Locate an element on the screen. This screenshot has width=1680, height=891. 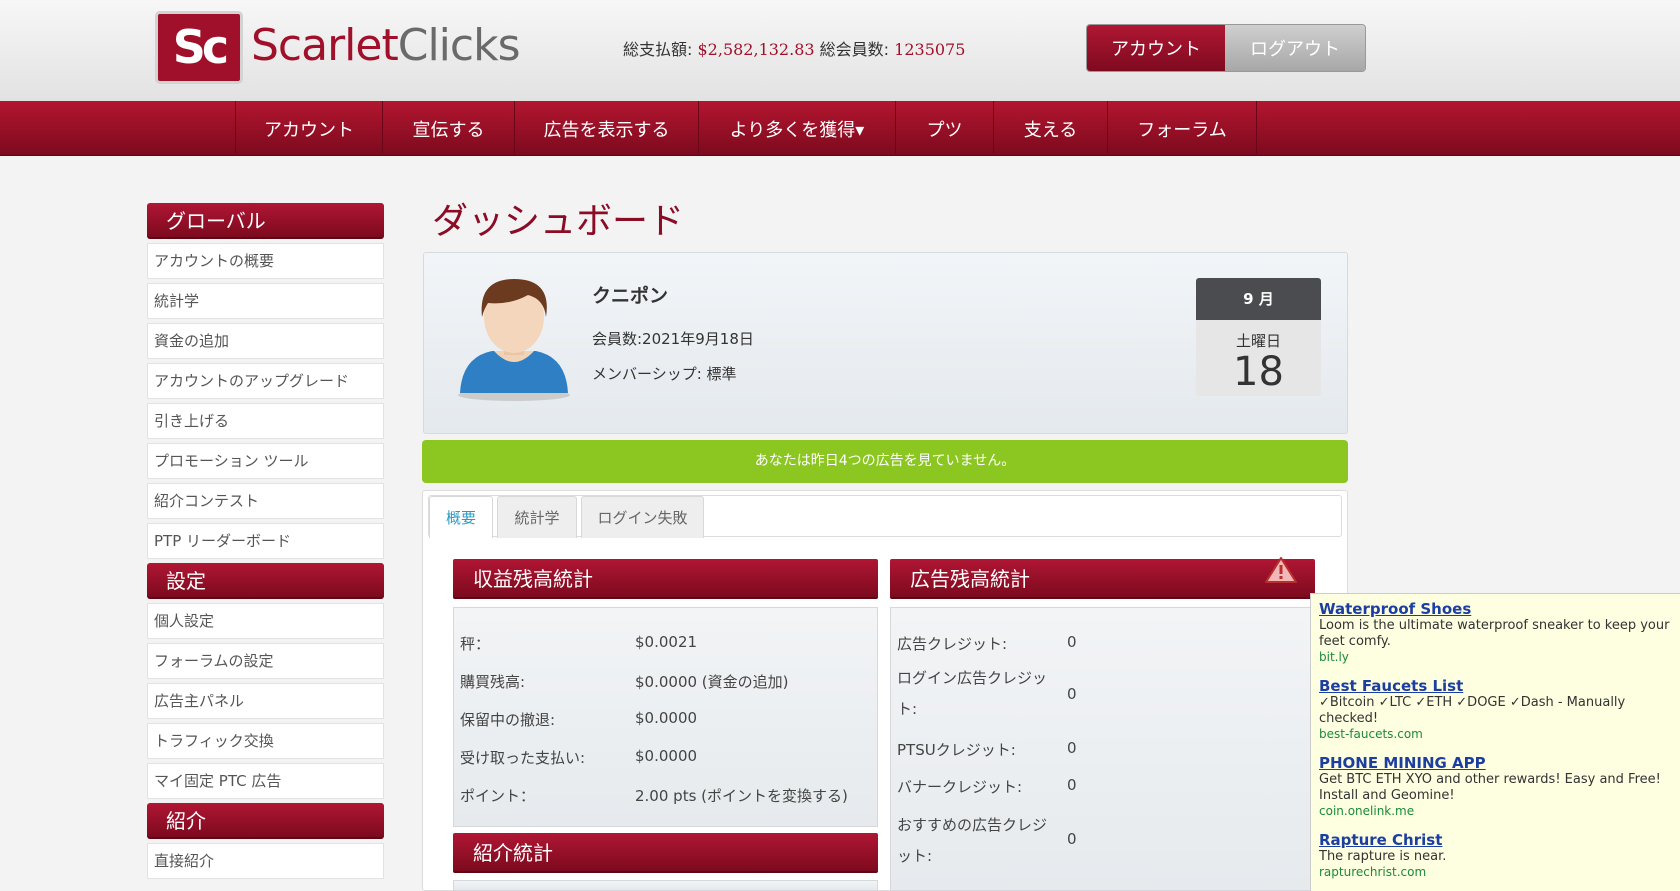
sidebar-item-direct-referrals: 直接紹介 is located at coordinates (265, 861).